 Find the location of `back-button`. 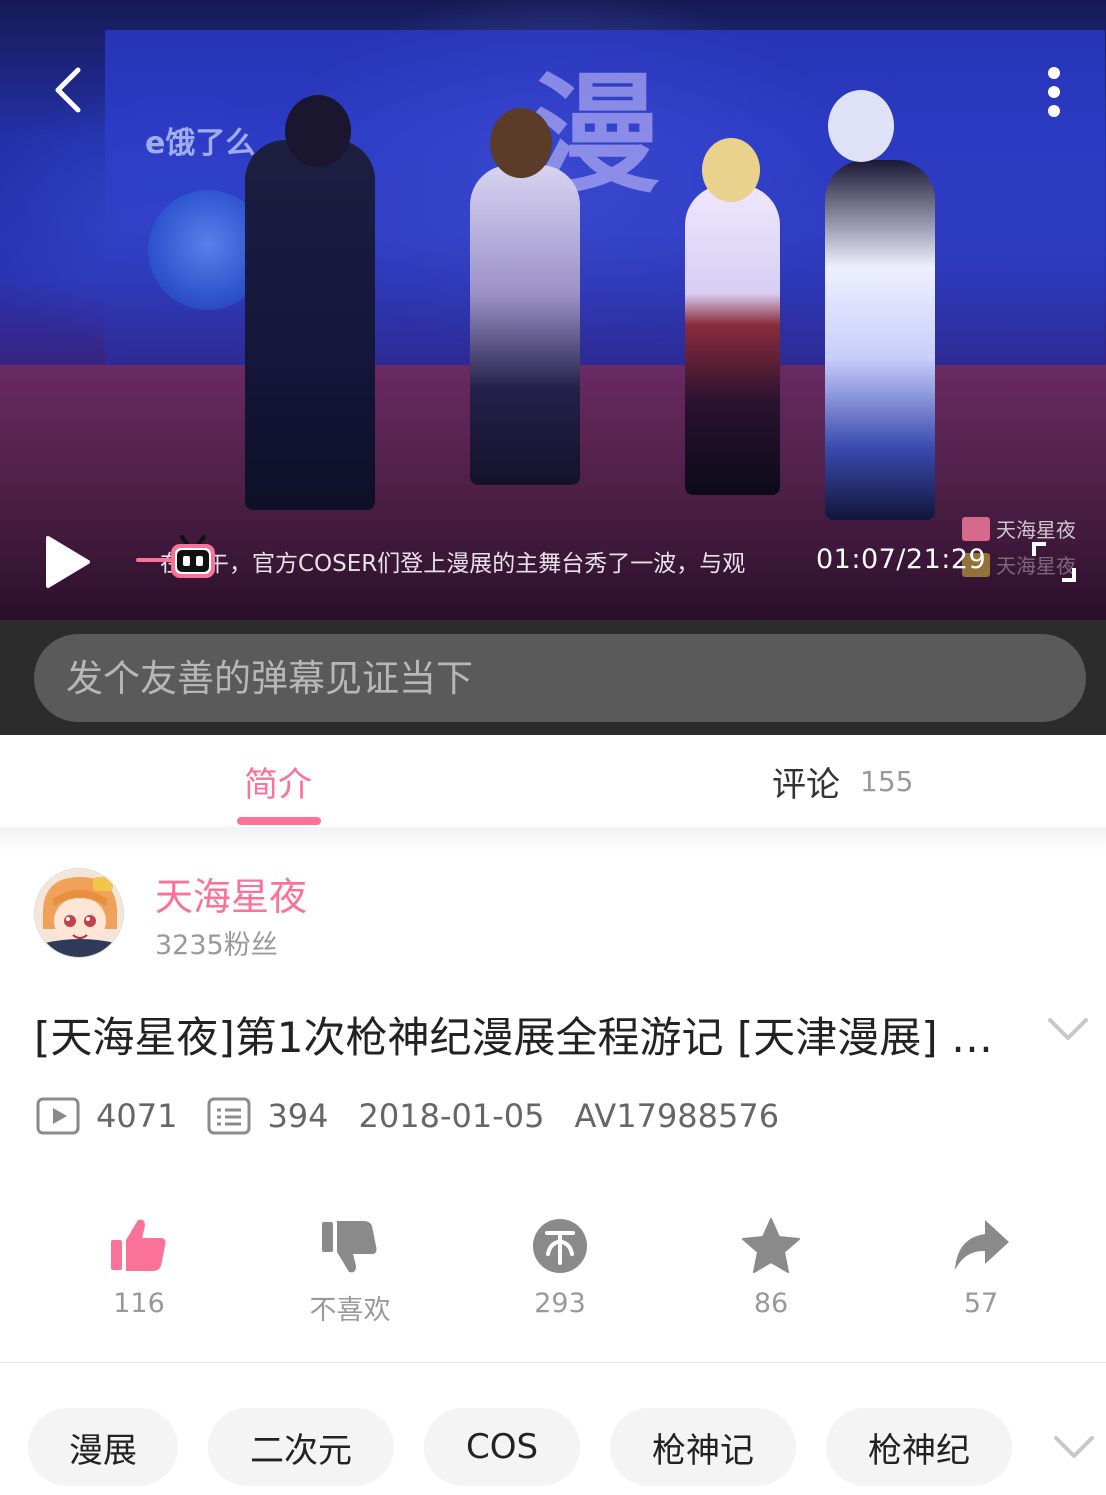

back-button is located at coordinates (68, 90).